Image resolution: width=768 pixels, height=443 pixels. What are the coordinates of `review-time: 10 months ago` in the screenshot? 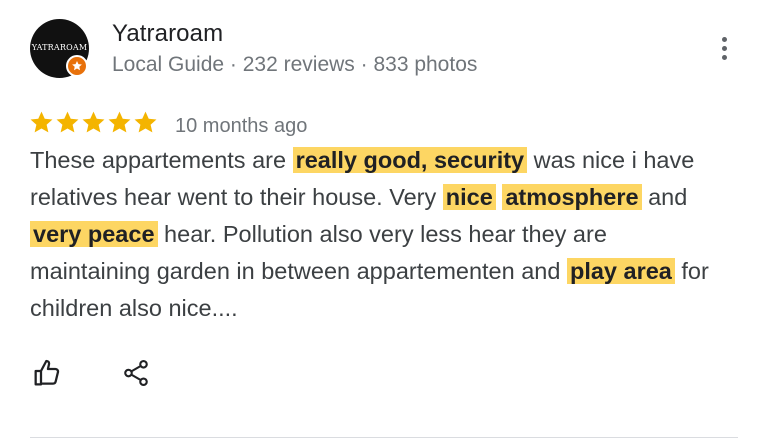 It's located at (241, 126).